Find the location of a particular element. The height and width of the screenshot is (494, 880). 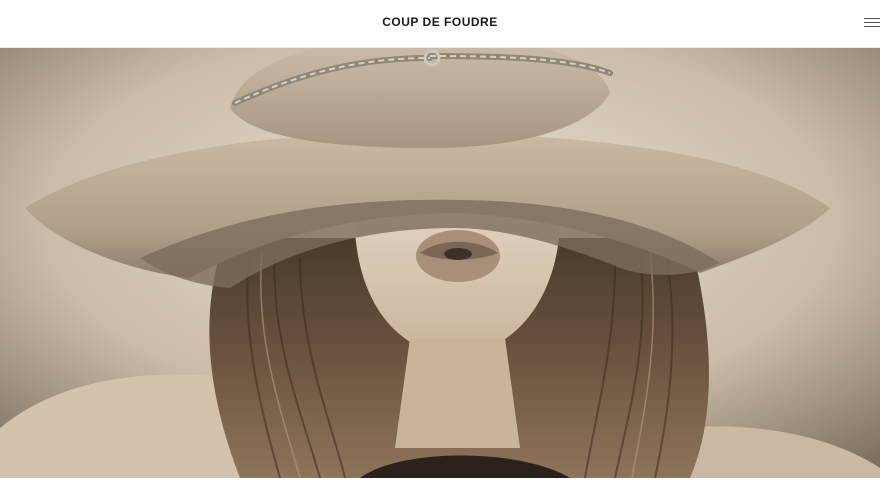

site-header: COUP DE FOUDRE is located at coordinates (440, 24).